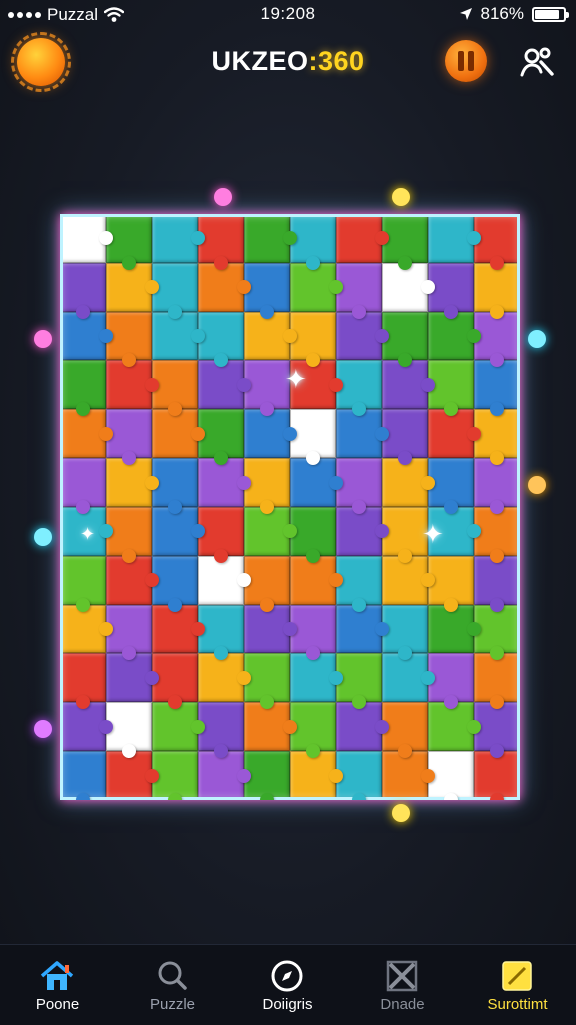 The image size is (576, 1025). Describe the element at coordinates (401, 813) in the screenshot. I see `edge-knob-bottom-yellow` at that location.